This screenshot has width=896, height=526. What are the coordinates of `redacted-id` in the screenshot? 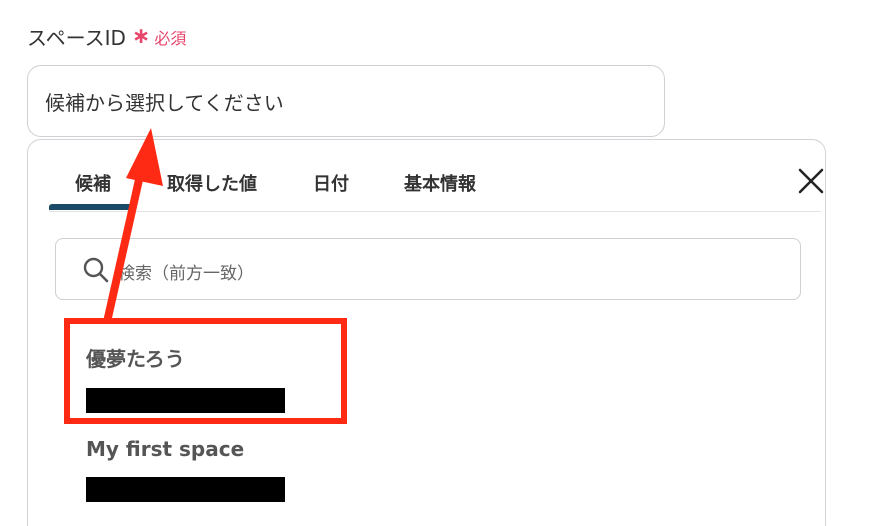 It's located at (185, 489).